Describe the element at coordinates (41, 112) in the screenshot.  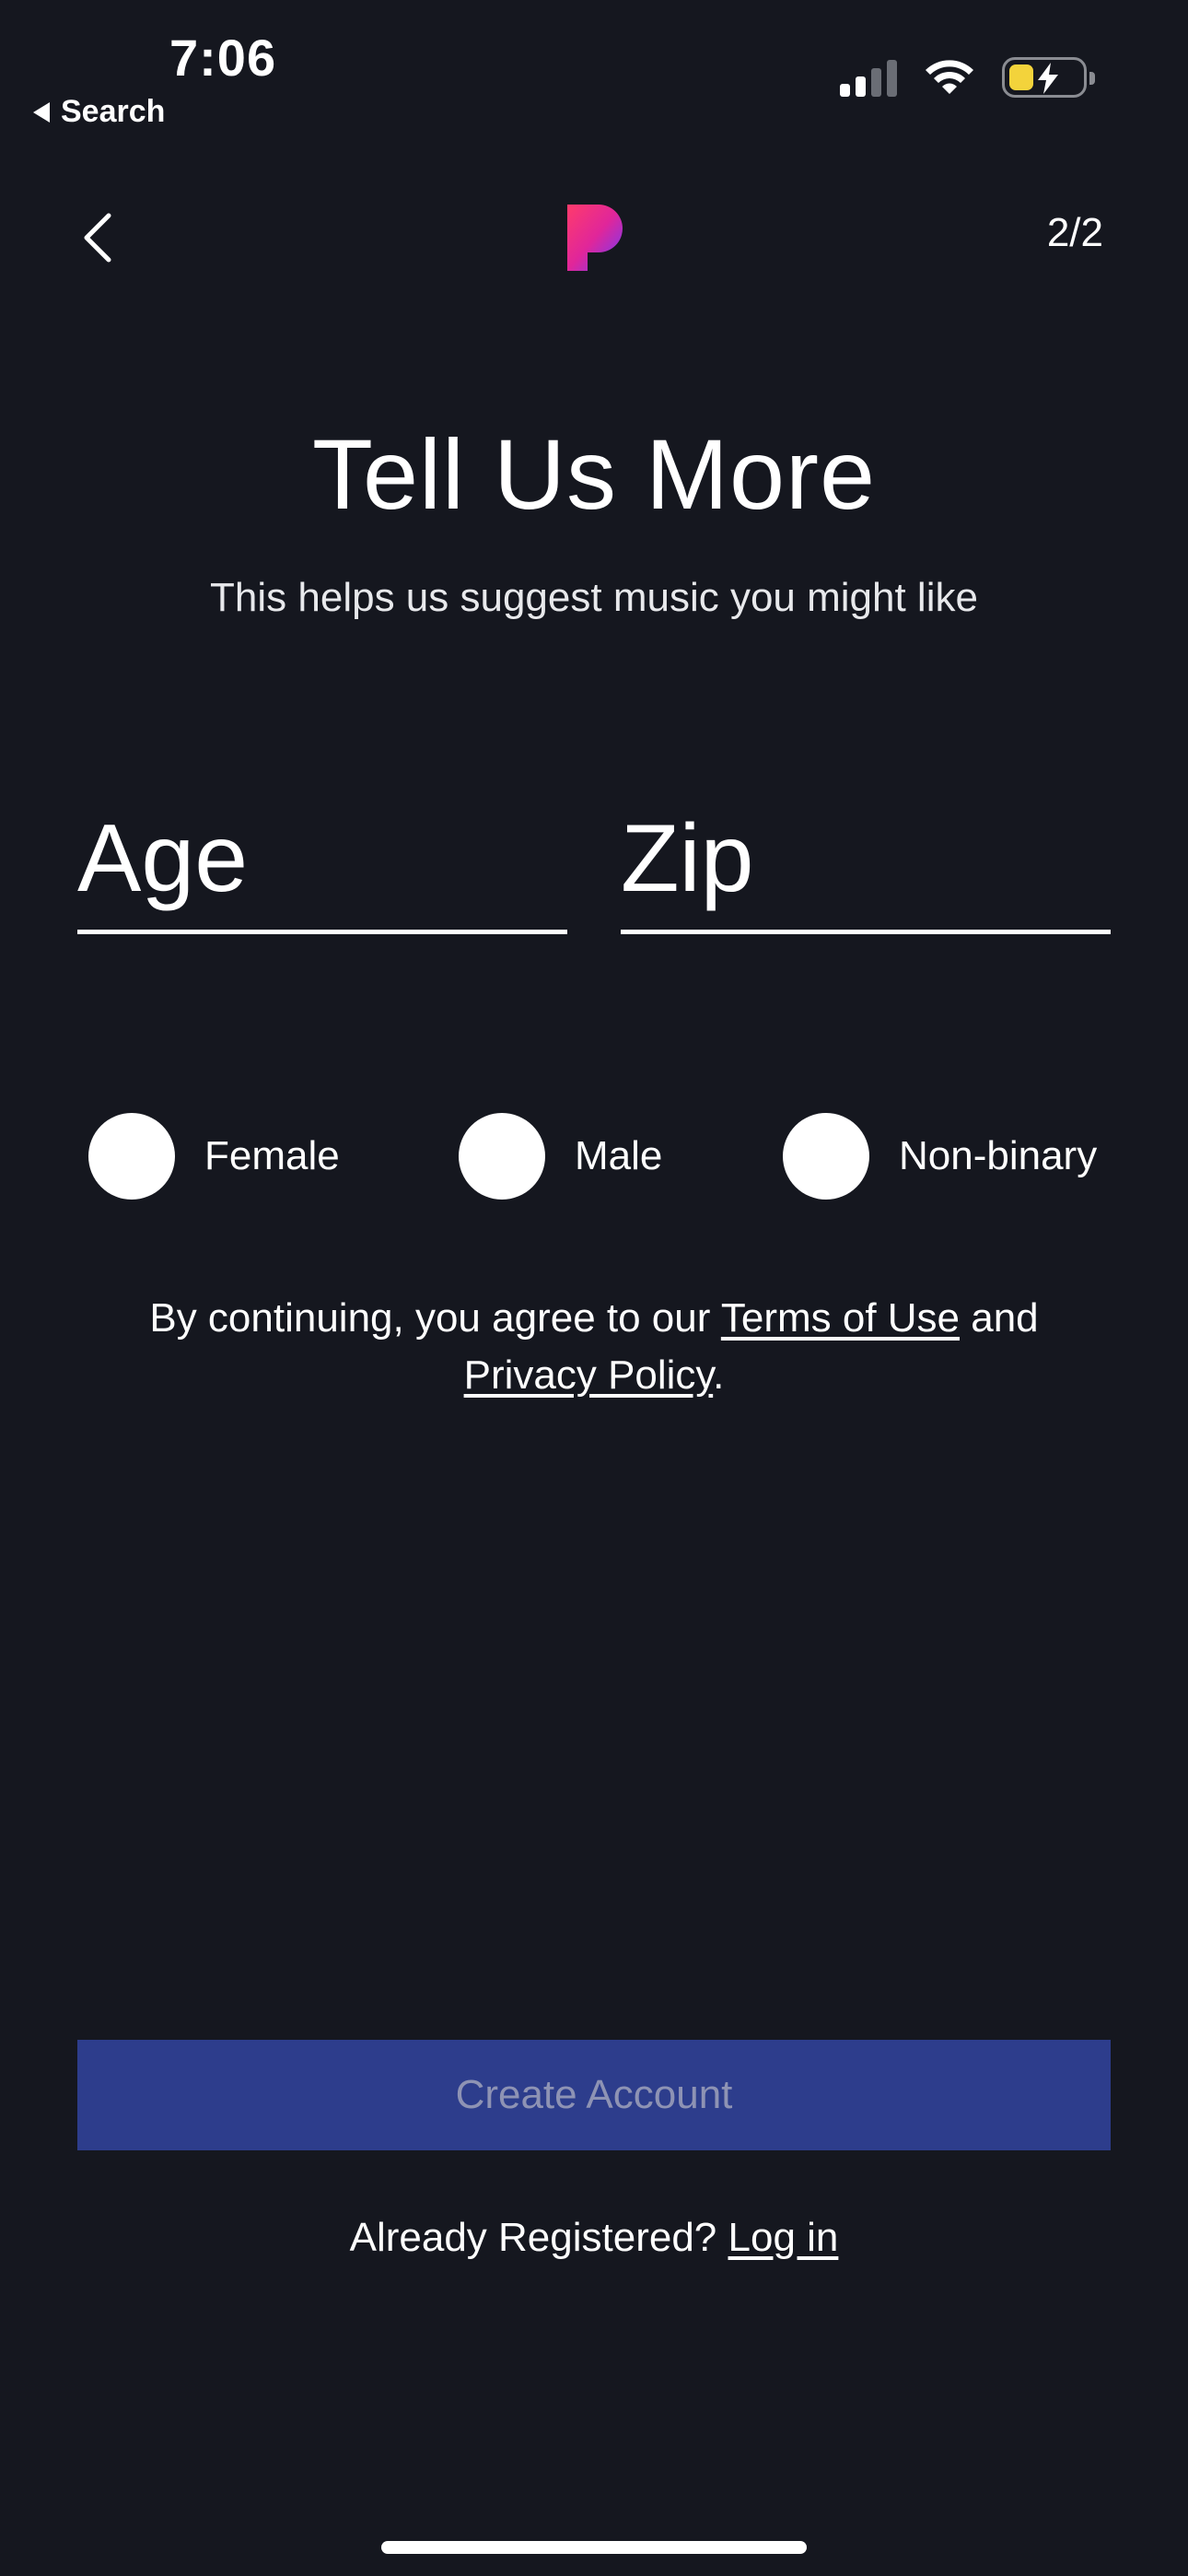
I see `back-triangle-icon` at that location.